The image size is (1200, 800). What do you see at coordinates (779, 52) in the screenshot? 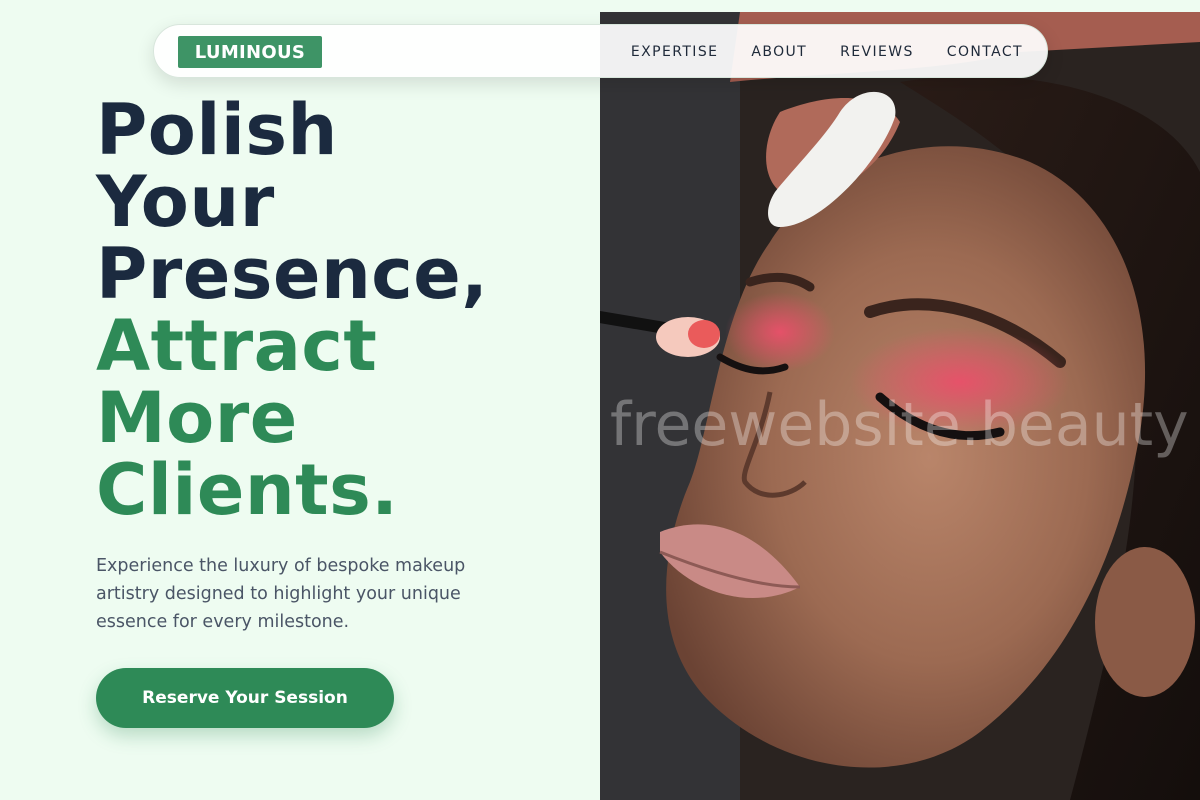
I see `nav-link-about: ABOUT` at bounding box center [779, 52].